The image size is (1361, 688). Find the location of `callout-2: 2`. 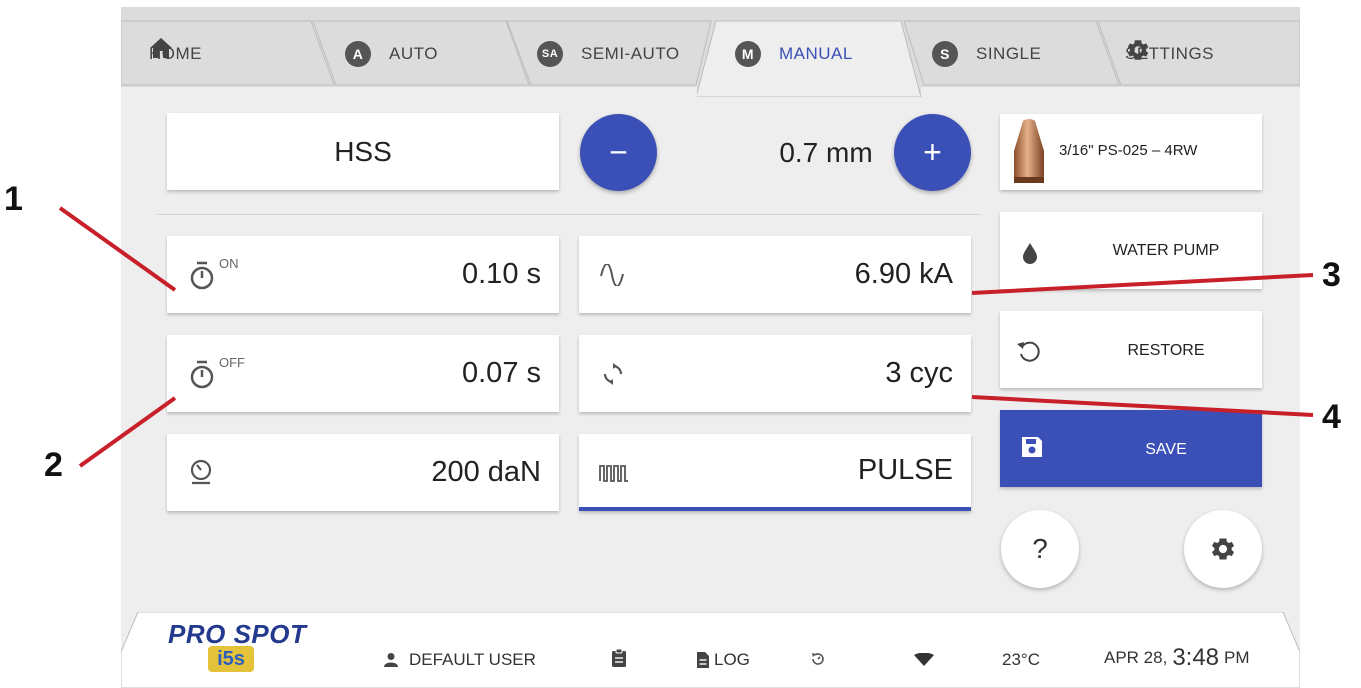

callout-2: 2 is located at coordinates (53, 465).